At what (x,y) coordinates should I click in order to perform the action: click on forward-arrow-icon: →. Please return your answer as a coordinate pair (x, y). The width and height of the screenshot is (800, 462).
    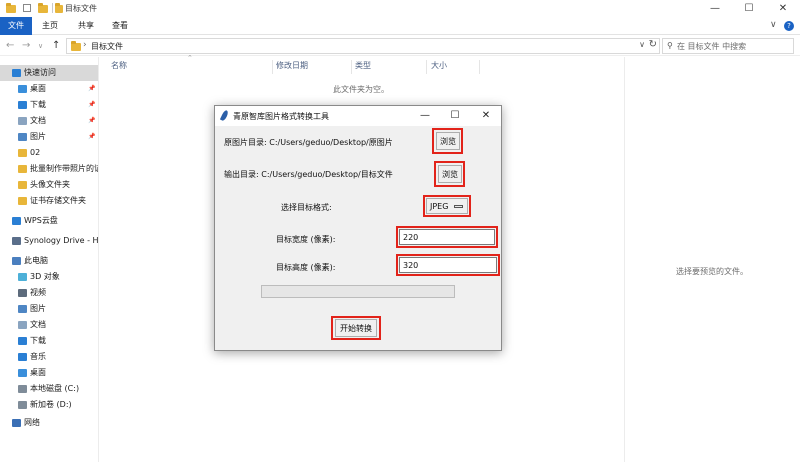
    Looking at the image, I should click on (26, 45).